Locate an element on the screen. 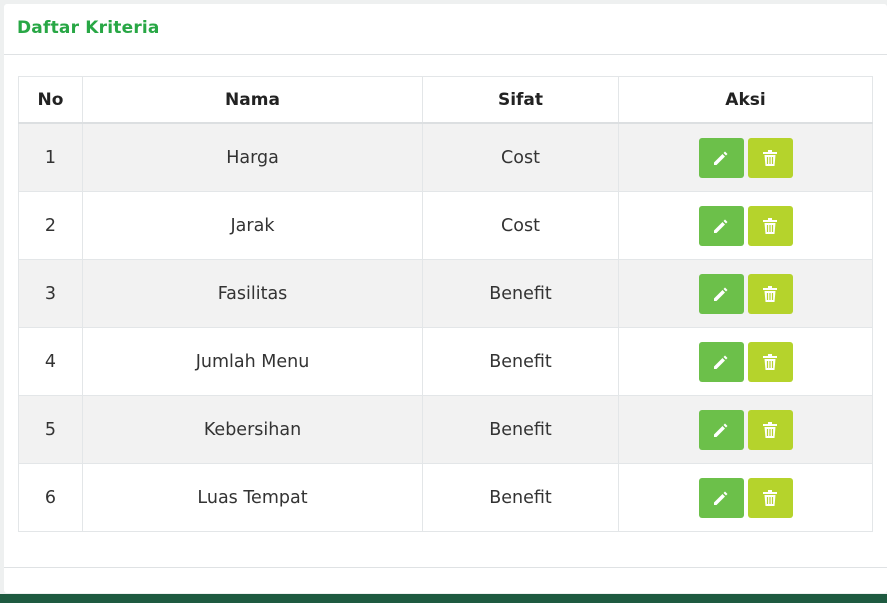  table-row: 3 Fasilitas Benefit is located at coordinates (445, 293).